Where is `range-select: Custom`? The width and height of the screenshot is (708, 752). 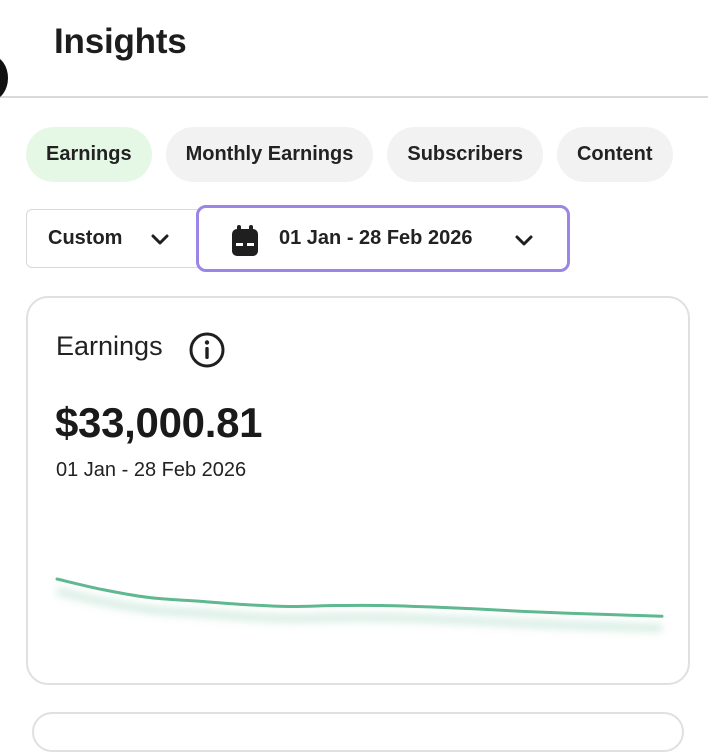 range-select: Custom is located at coordinates (115, 238).